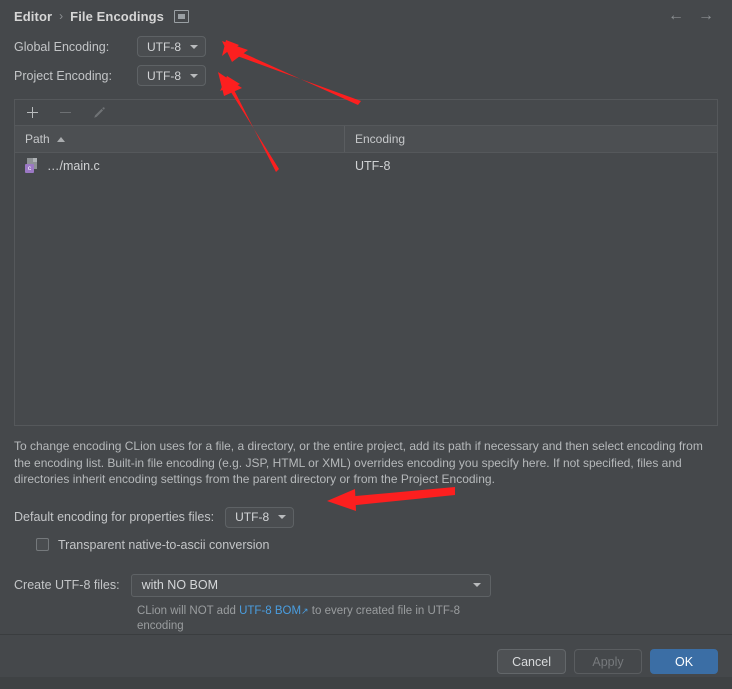  I want to click on column-header-path: Path, so click(180, 139).